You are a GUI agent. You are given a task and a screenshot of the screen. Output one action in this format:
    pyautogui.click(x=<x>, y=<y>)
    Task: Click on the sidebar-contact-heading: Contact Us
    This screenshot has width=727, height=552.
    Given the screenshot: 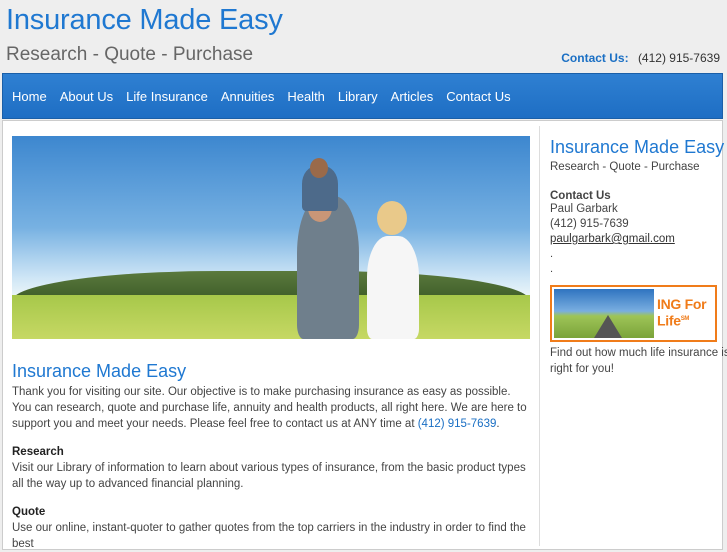 What is the action you would take?
    pyautogui.click(x=580, y=196)
    